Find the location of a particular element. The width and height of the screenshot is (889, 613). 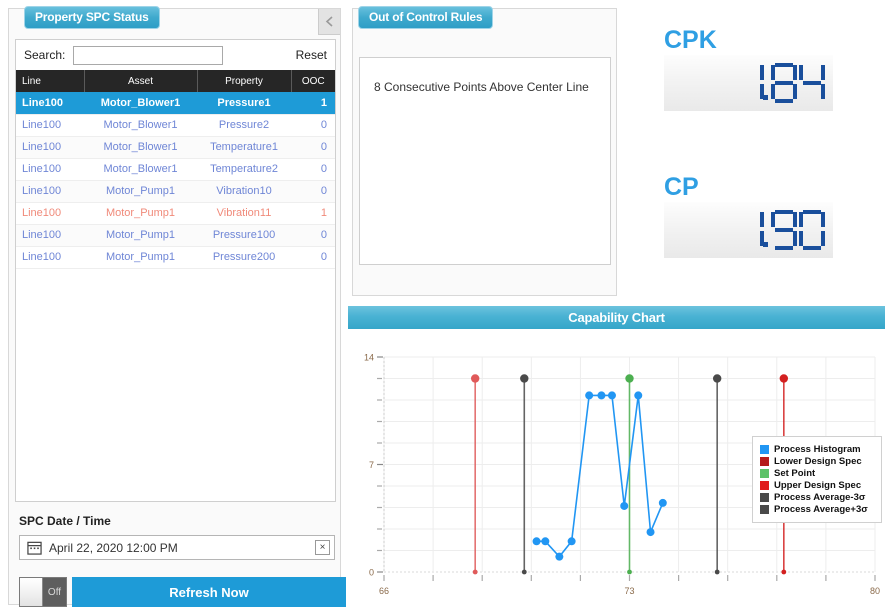

property-spc-status-title: Property SPC Status is located at coordinates (92, 17).